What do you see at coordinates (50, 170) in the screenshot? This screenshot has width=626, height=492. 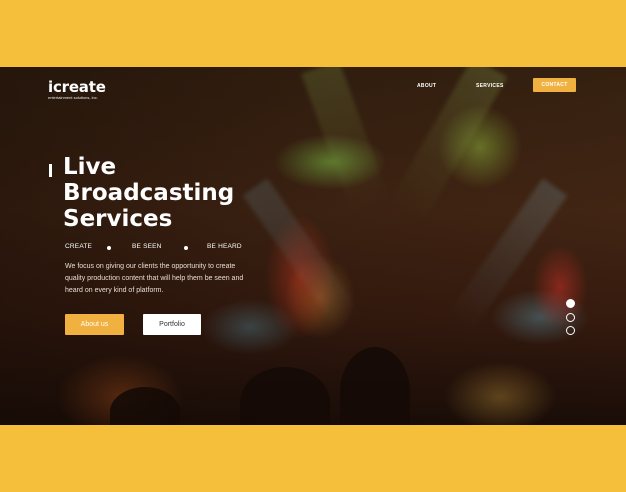 I see `title-accent-bar` at bounding box center [50, 170].